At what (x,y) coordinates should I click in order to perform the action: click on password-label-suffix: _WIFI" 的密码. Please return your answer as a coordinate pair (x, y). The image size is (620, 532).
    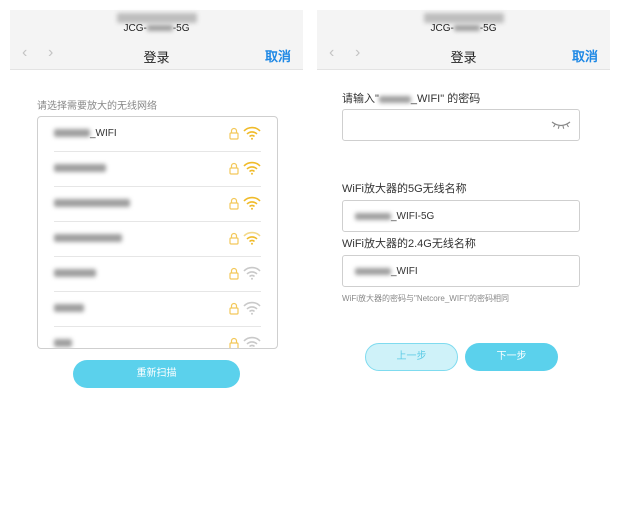
    Looking at the image, I should click on (445, 99).